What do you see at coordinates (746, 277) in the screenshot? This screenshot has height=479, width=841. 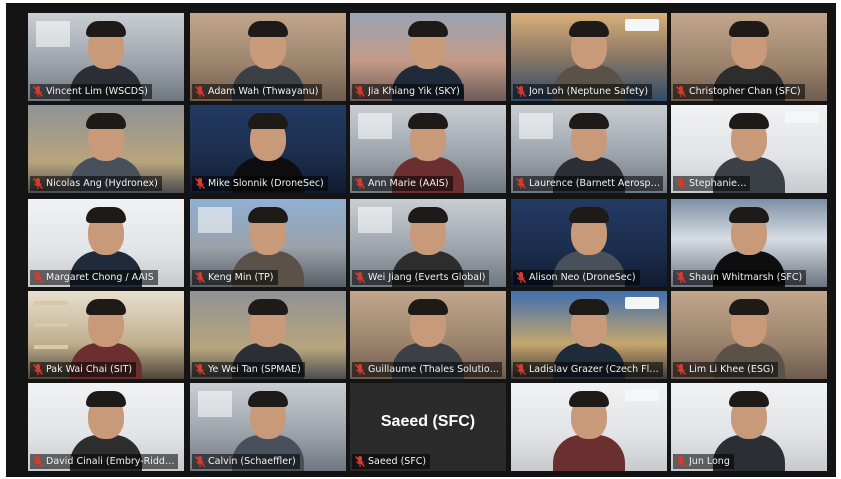 I see `participant-name: Shaun Whitmarsh (SFC)` at bounding box center [746, 277].